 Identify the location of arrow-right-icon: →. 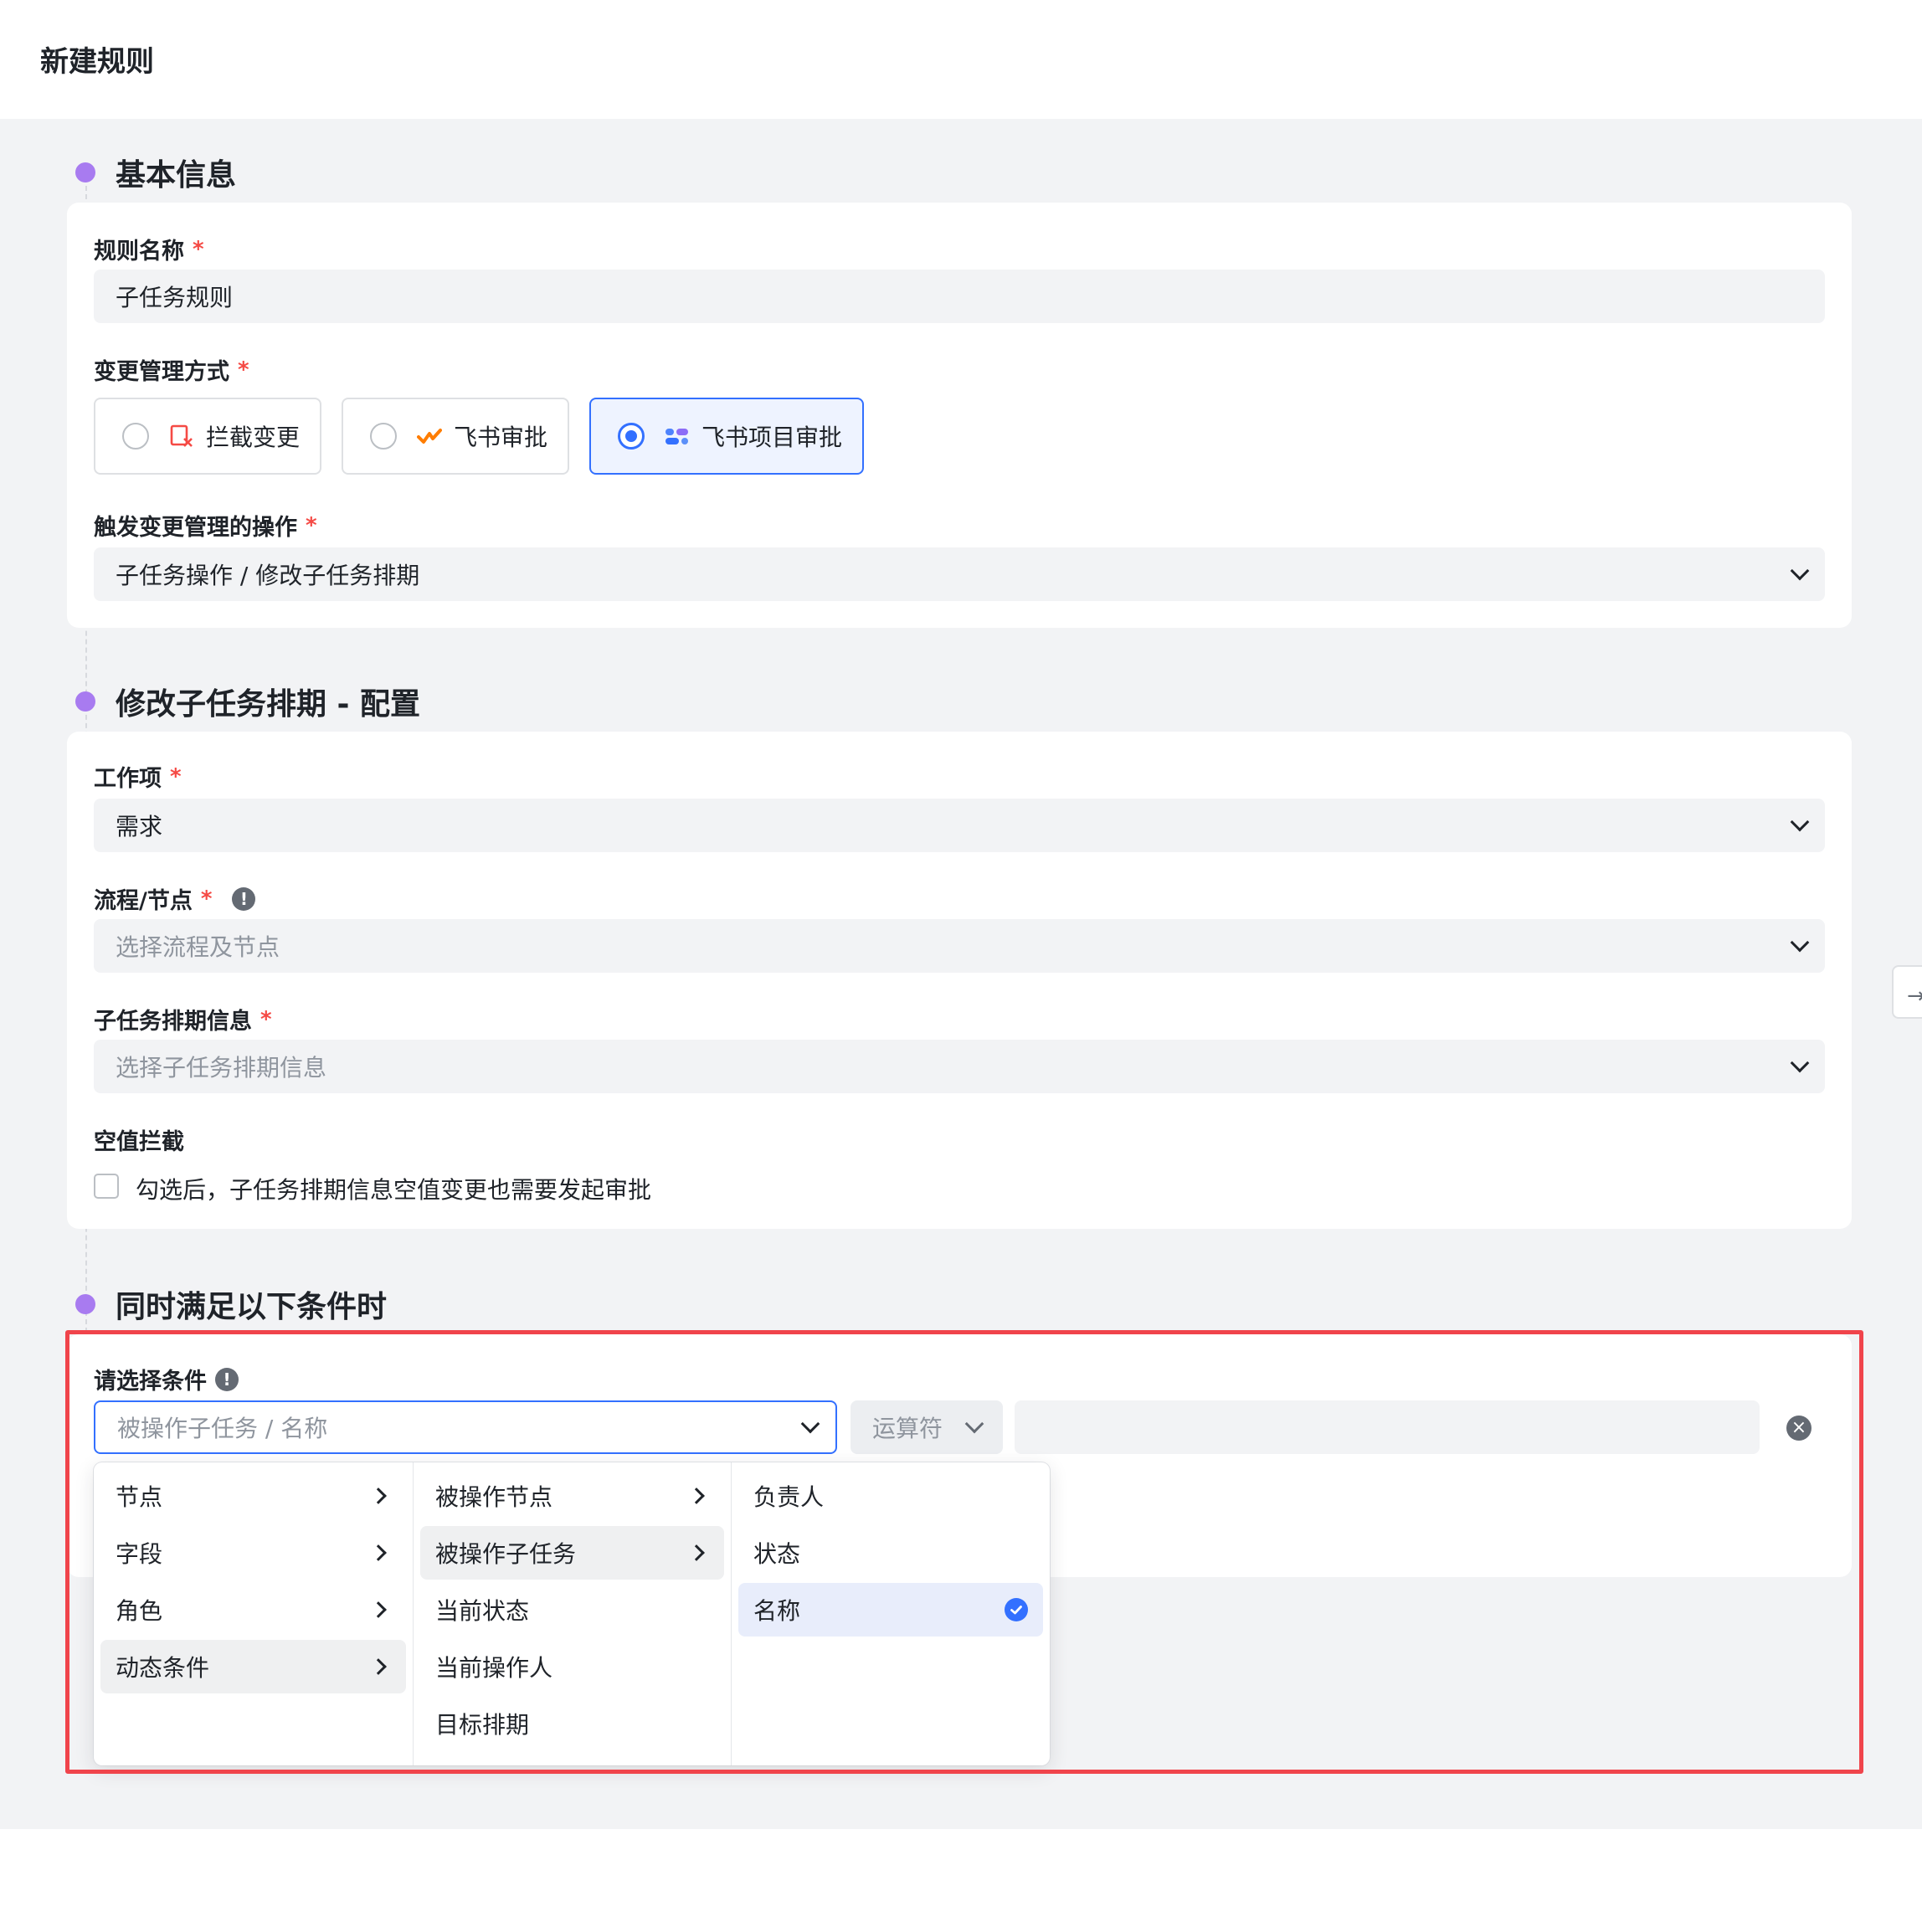
(1914, 997).